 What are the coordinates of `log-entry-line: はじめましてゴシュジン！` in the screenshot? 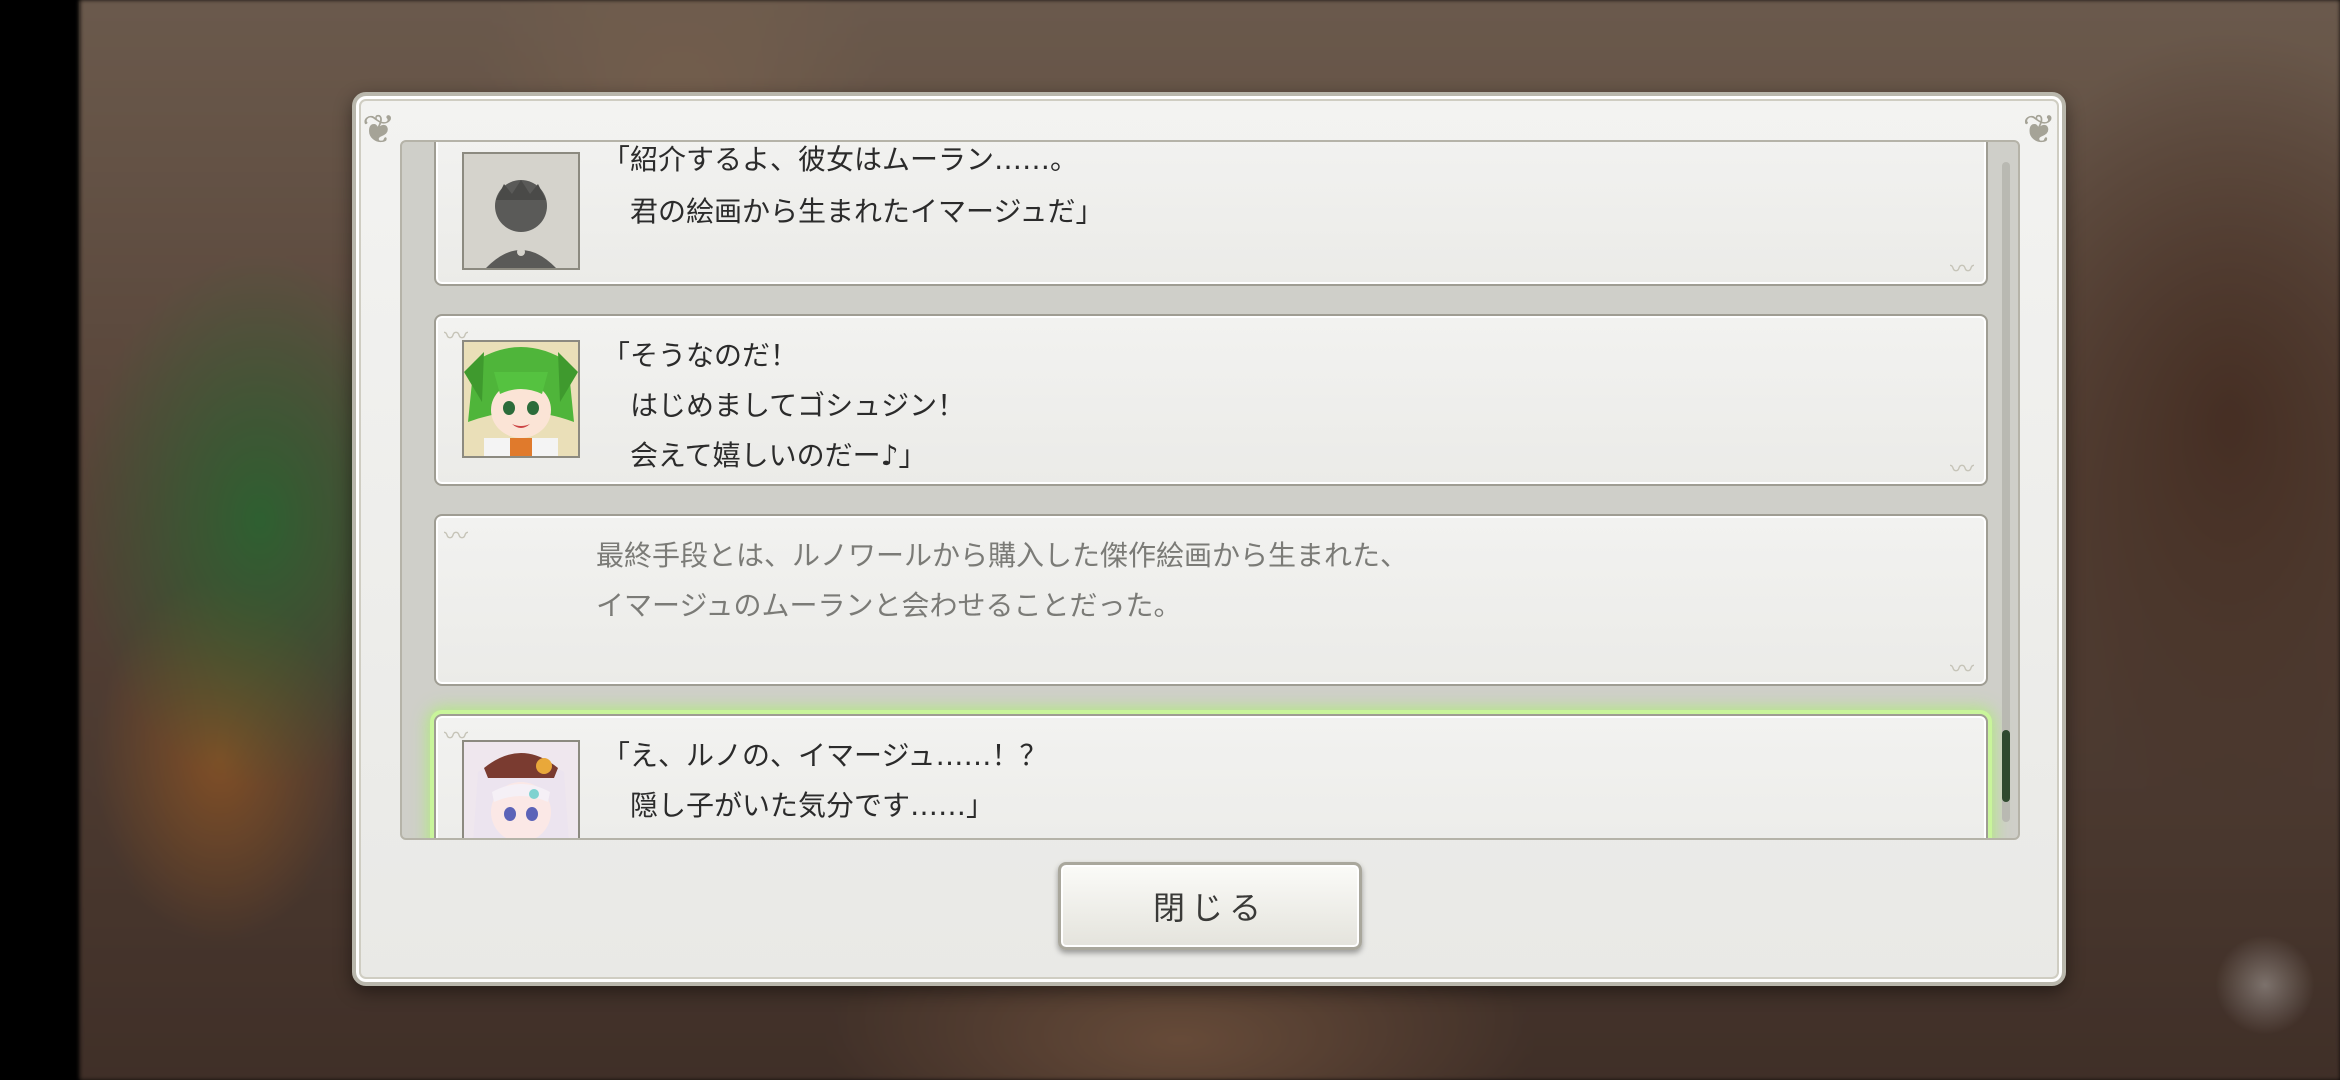 It's located at (784, 405).